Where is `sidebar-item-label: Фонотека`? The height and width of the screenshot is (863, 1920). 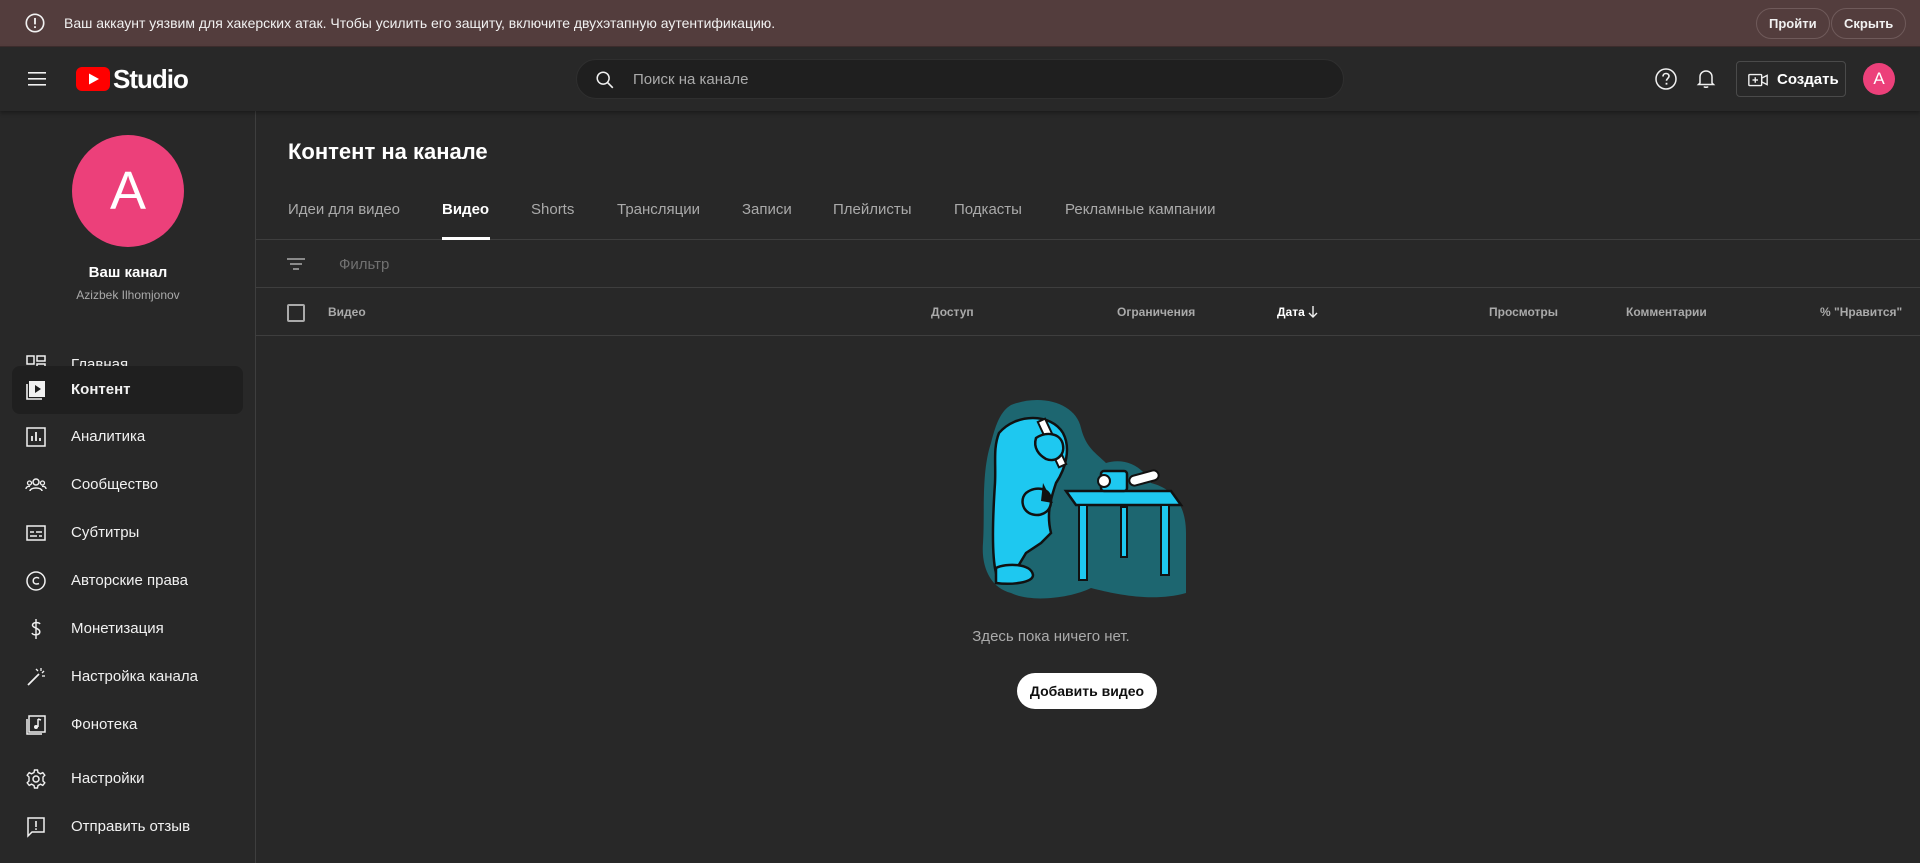 sidebar-item-label: Фонотека is located at coordinates (104, 724).